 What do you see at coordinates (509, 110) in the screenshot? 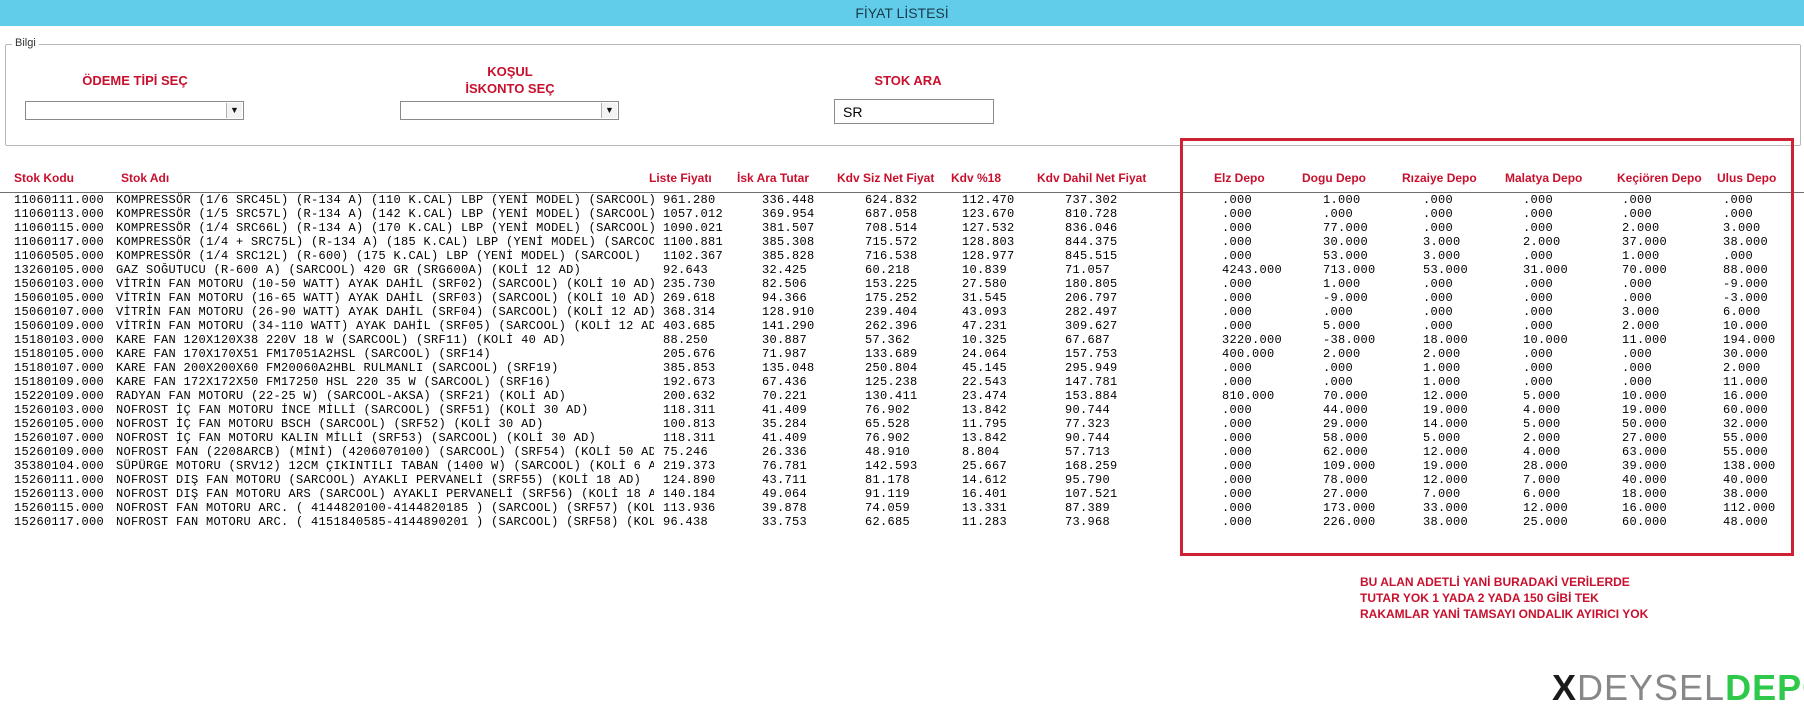
I see `discount-combo: ▼` at bounding box center [509, 110].